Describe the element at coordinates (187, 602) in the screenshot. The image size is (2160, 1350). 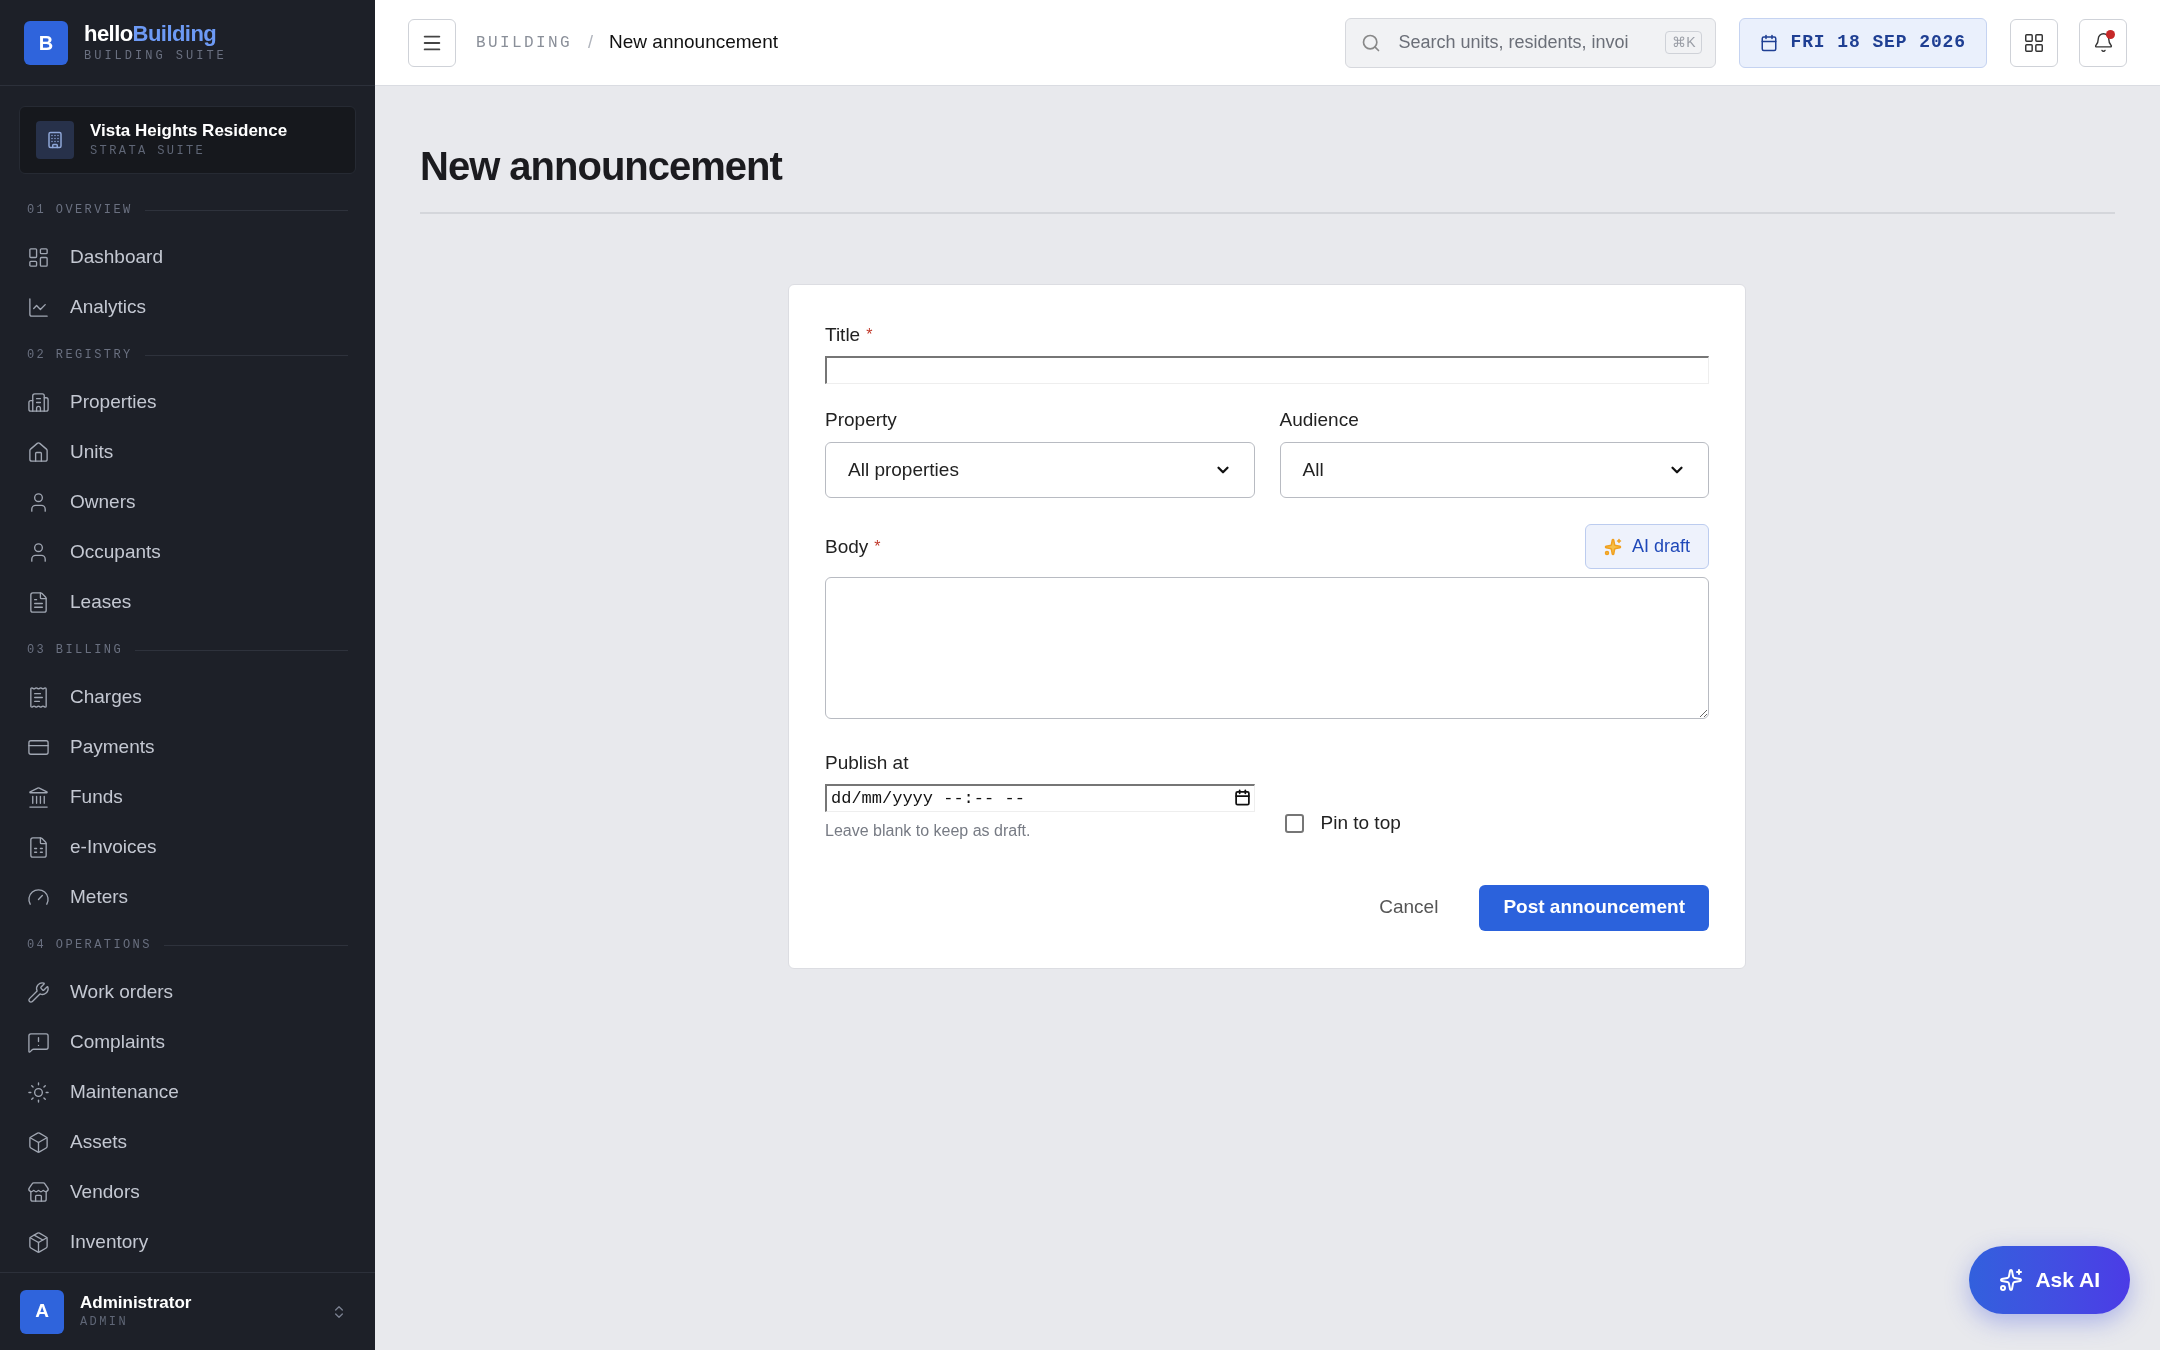
I see `nav-item: Leases` at that location.